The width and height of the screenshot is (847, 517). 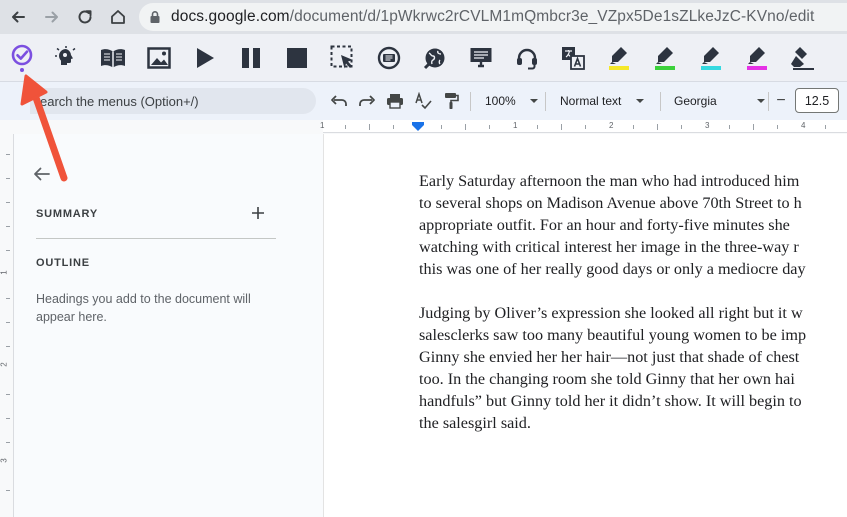 I want to click on picture-dictionary-button, so click(x=159, y=58).